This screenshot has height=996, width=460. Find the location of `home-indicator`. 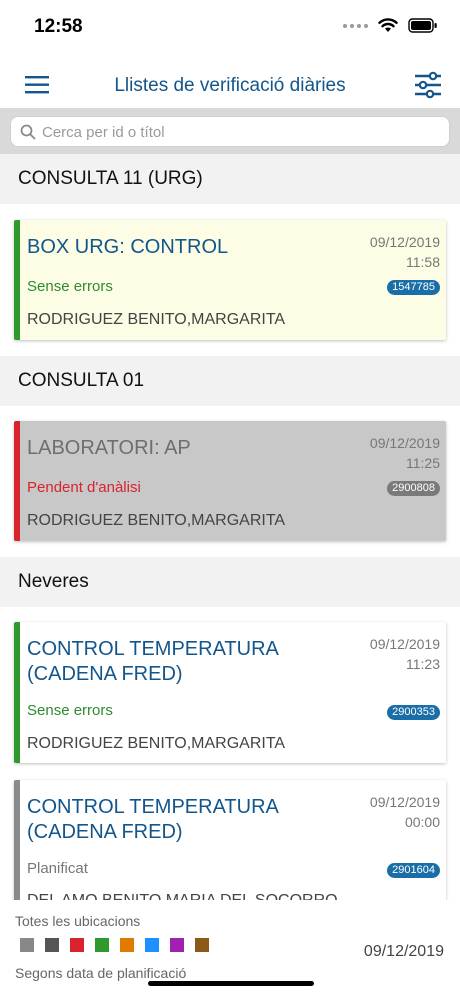

home-indicator is located at coordinates (231, 983).